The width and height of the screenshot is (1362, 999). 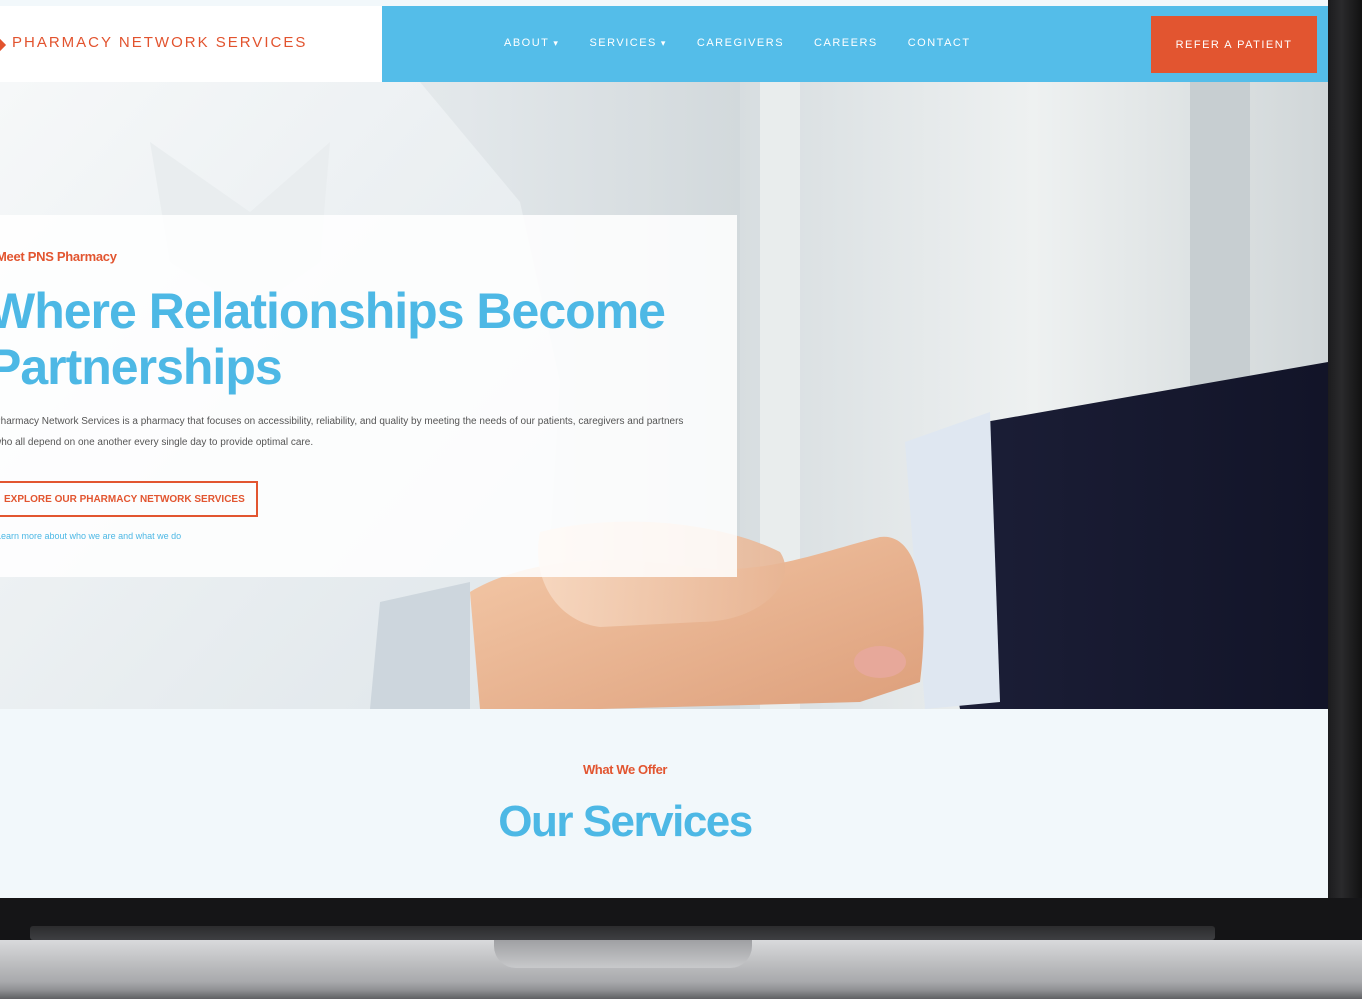 I want to click on nav-label: CAREGIVERS, so click(x=740, y=43).